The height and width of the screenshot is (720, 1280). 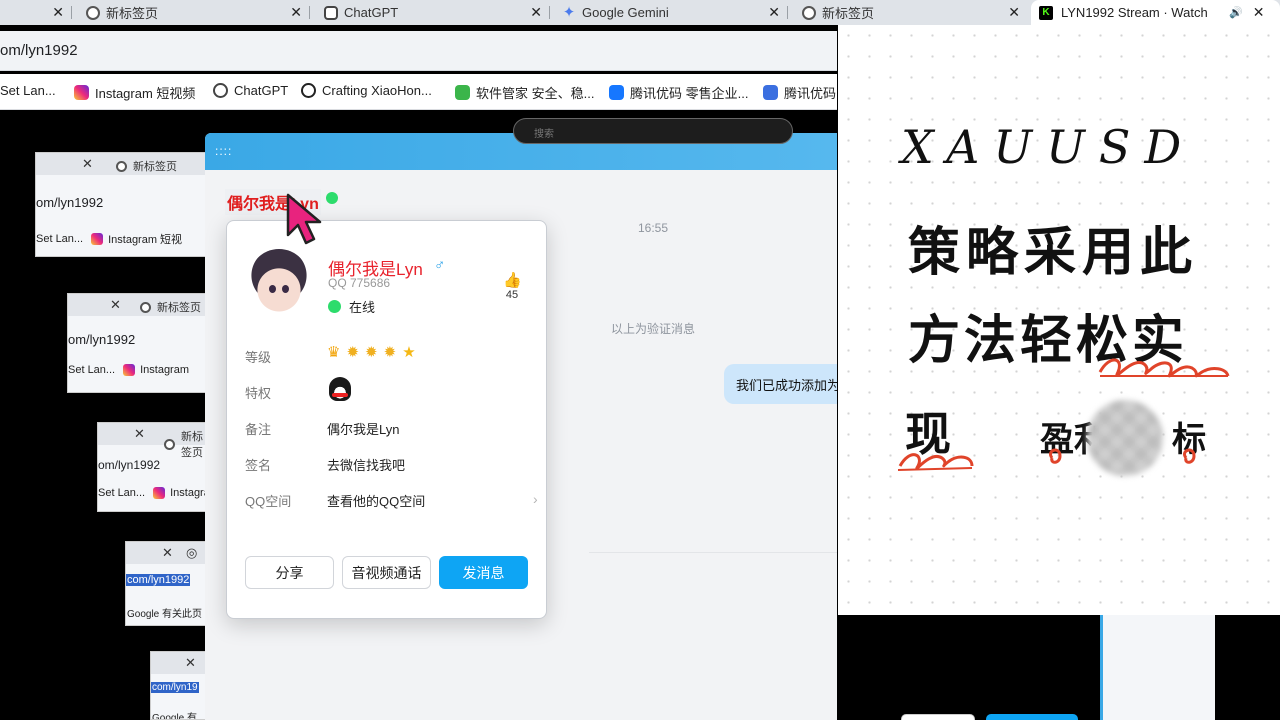 I want to click on qq-number: QQ 775686, so click(x=359, y=283).